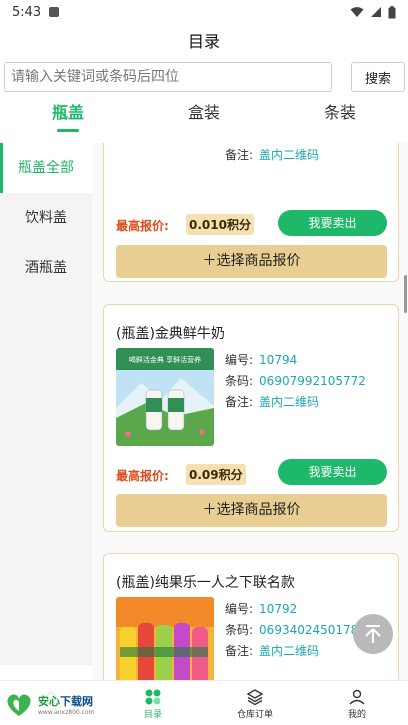  What do you see at coordinates (205, 583) in the screenshot?
I see `product-title: (瓶盖)纯果乐一人之下联名款` at bounding box center [205, 583].